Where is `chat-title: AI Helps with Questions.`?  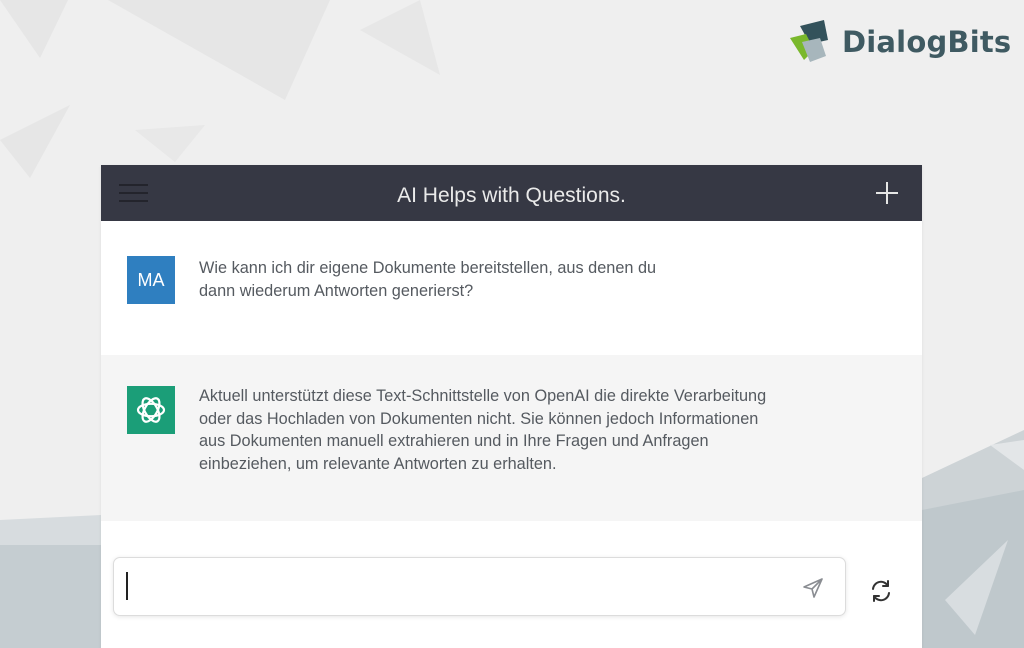
chat-title: AI Helps with Questions. is located at coordinates (511, 195).